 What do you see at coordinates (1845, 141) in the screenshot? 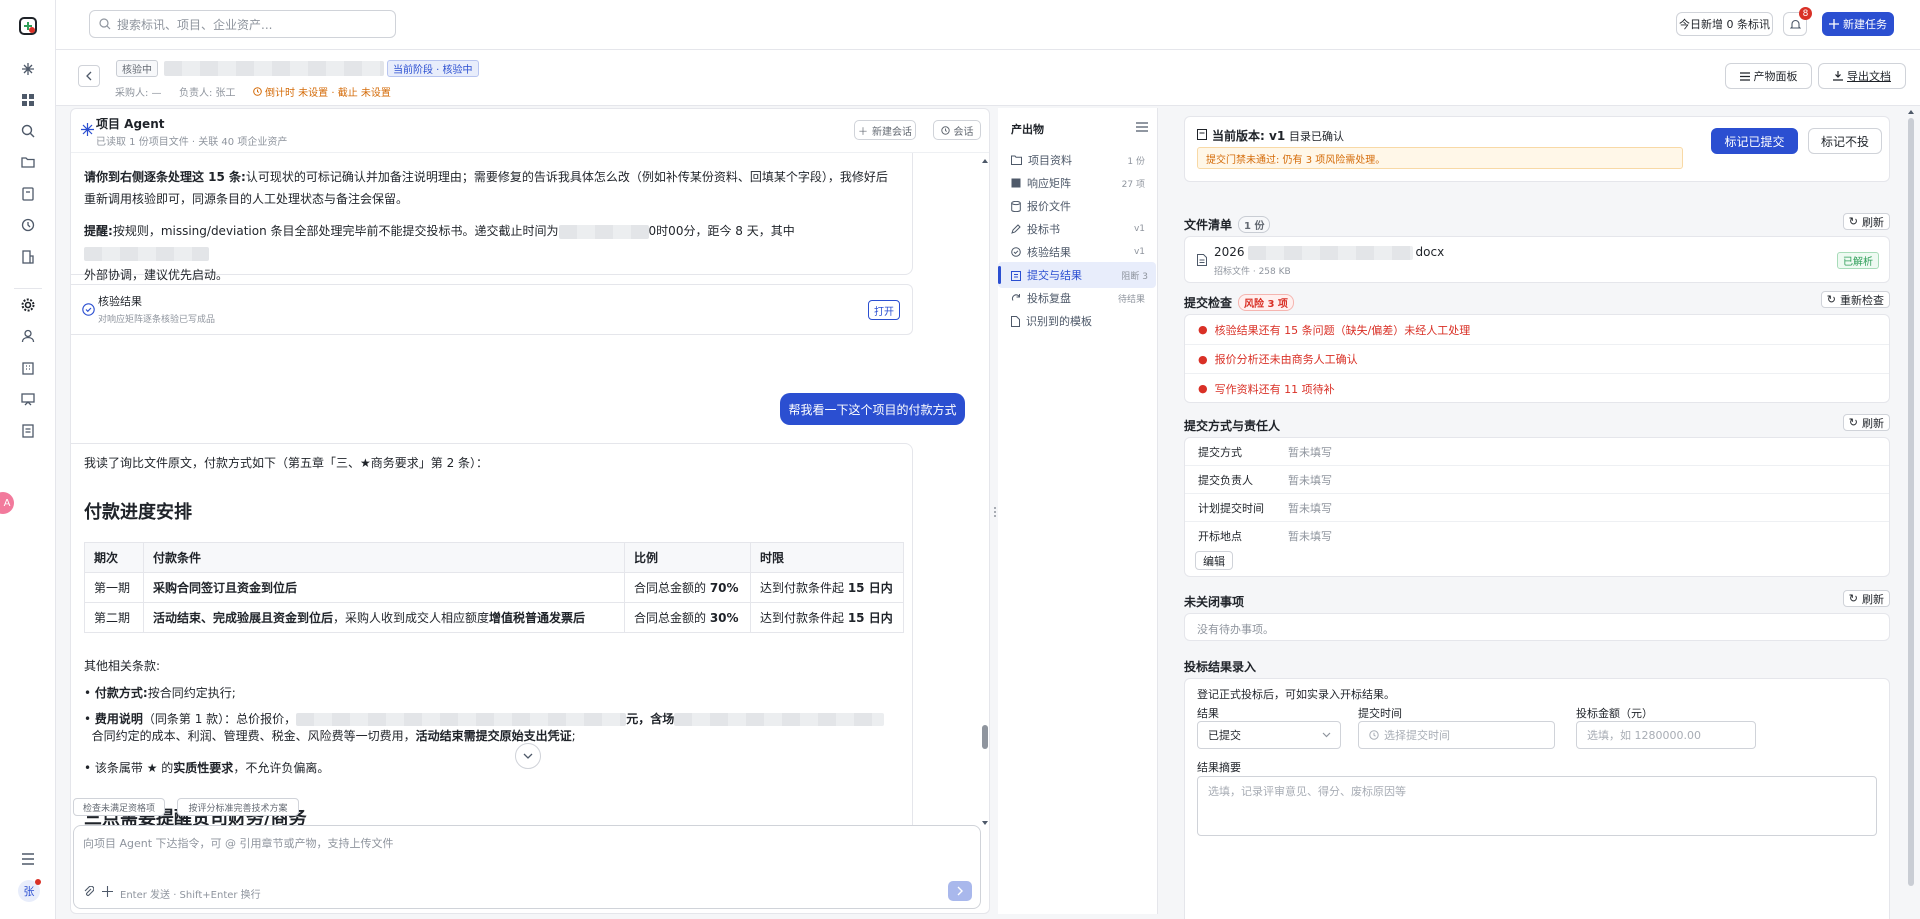
I see `mark-not-bid-button: 标记不投` at bounding box center [1845, 141].